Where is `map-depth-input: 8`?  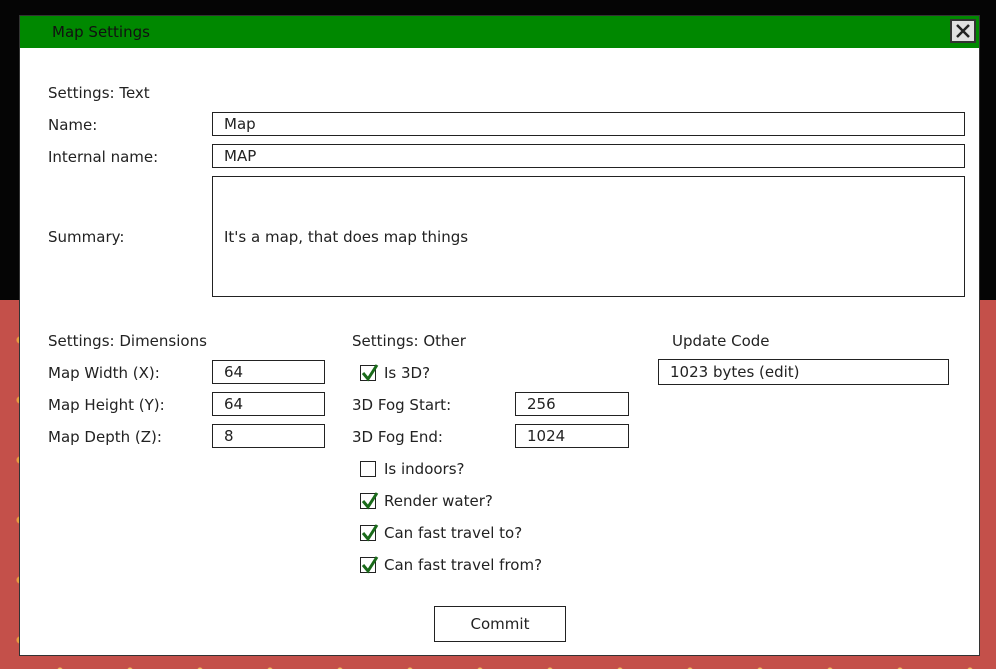
map-depth-input: 8 is located at coordinates (268, 436).